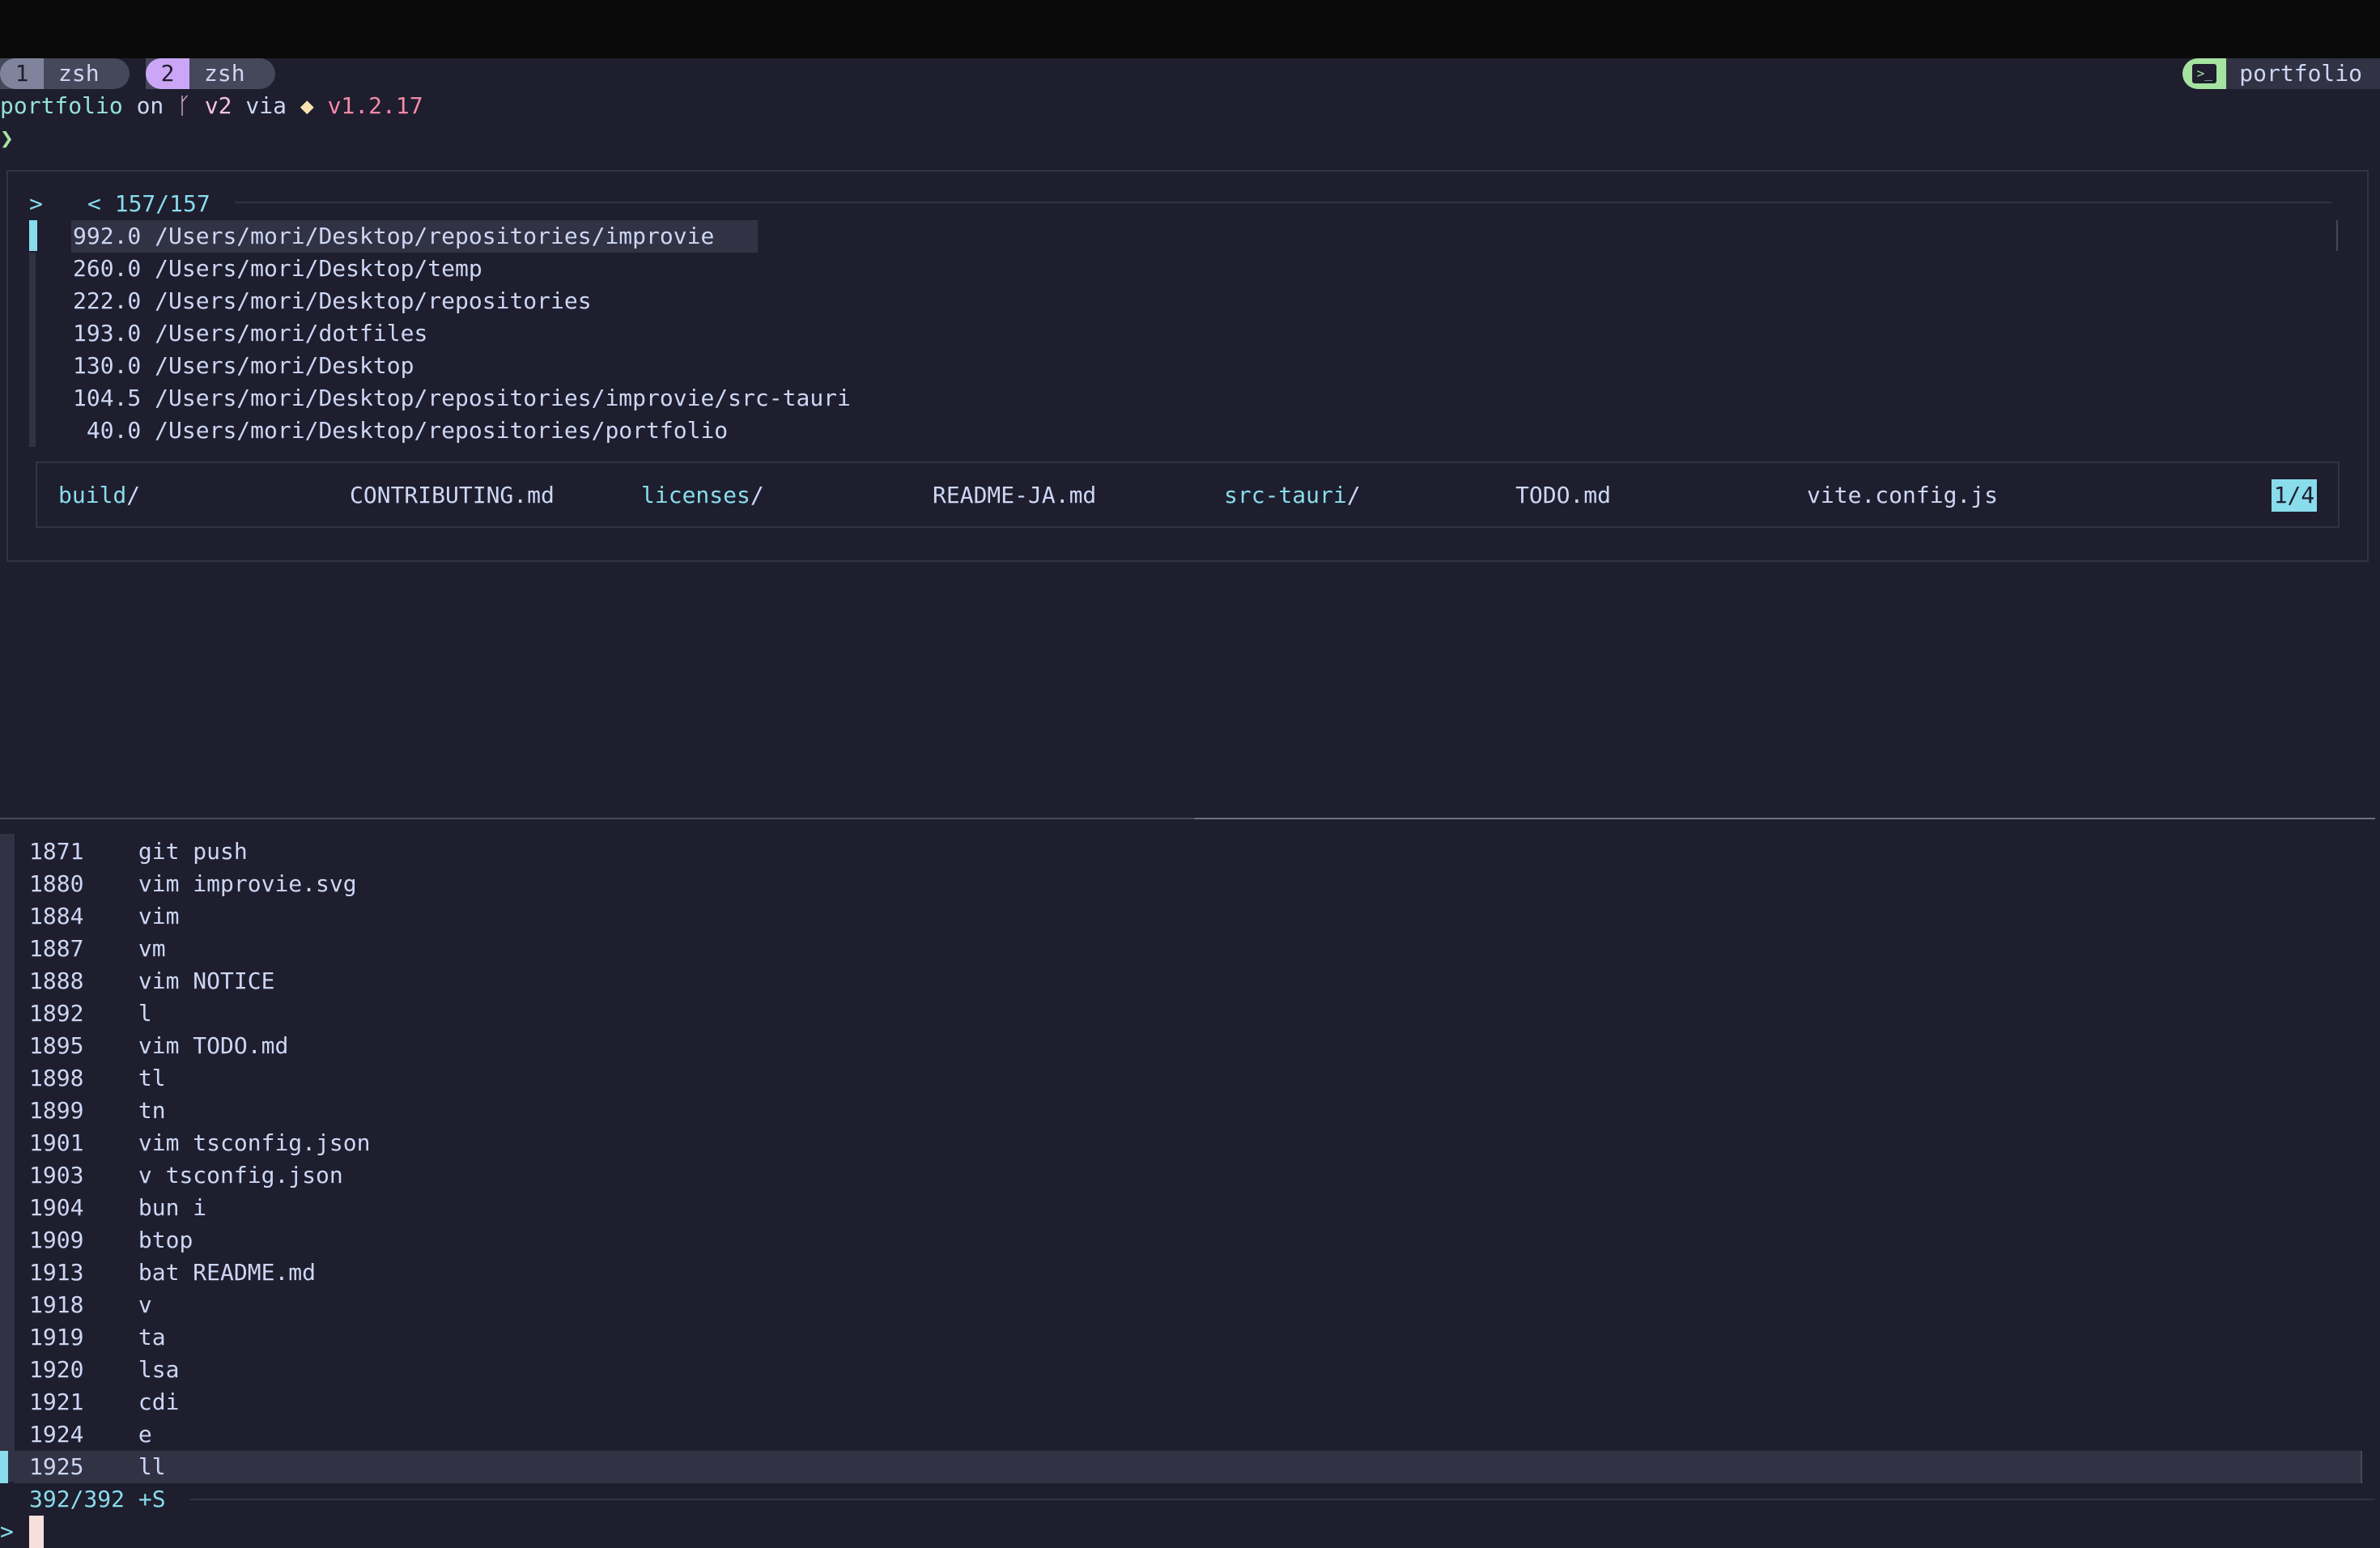  What do you see at coordinates (172, 1273) in the screenshot?
I see `history-entry: 1913 bat README.md` at bounding box center [172, 1273].